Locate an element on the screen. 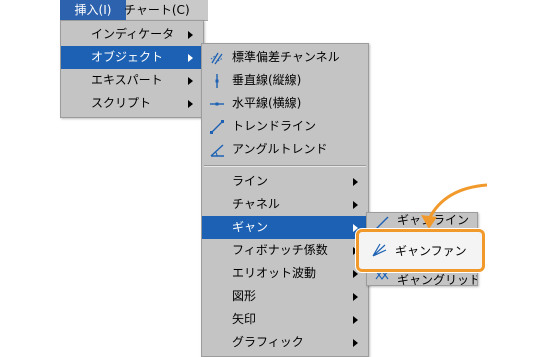 The image size is (550, 357). menu-item-label: トレンドライン is located at coordinates (274, 126).